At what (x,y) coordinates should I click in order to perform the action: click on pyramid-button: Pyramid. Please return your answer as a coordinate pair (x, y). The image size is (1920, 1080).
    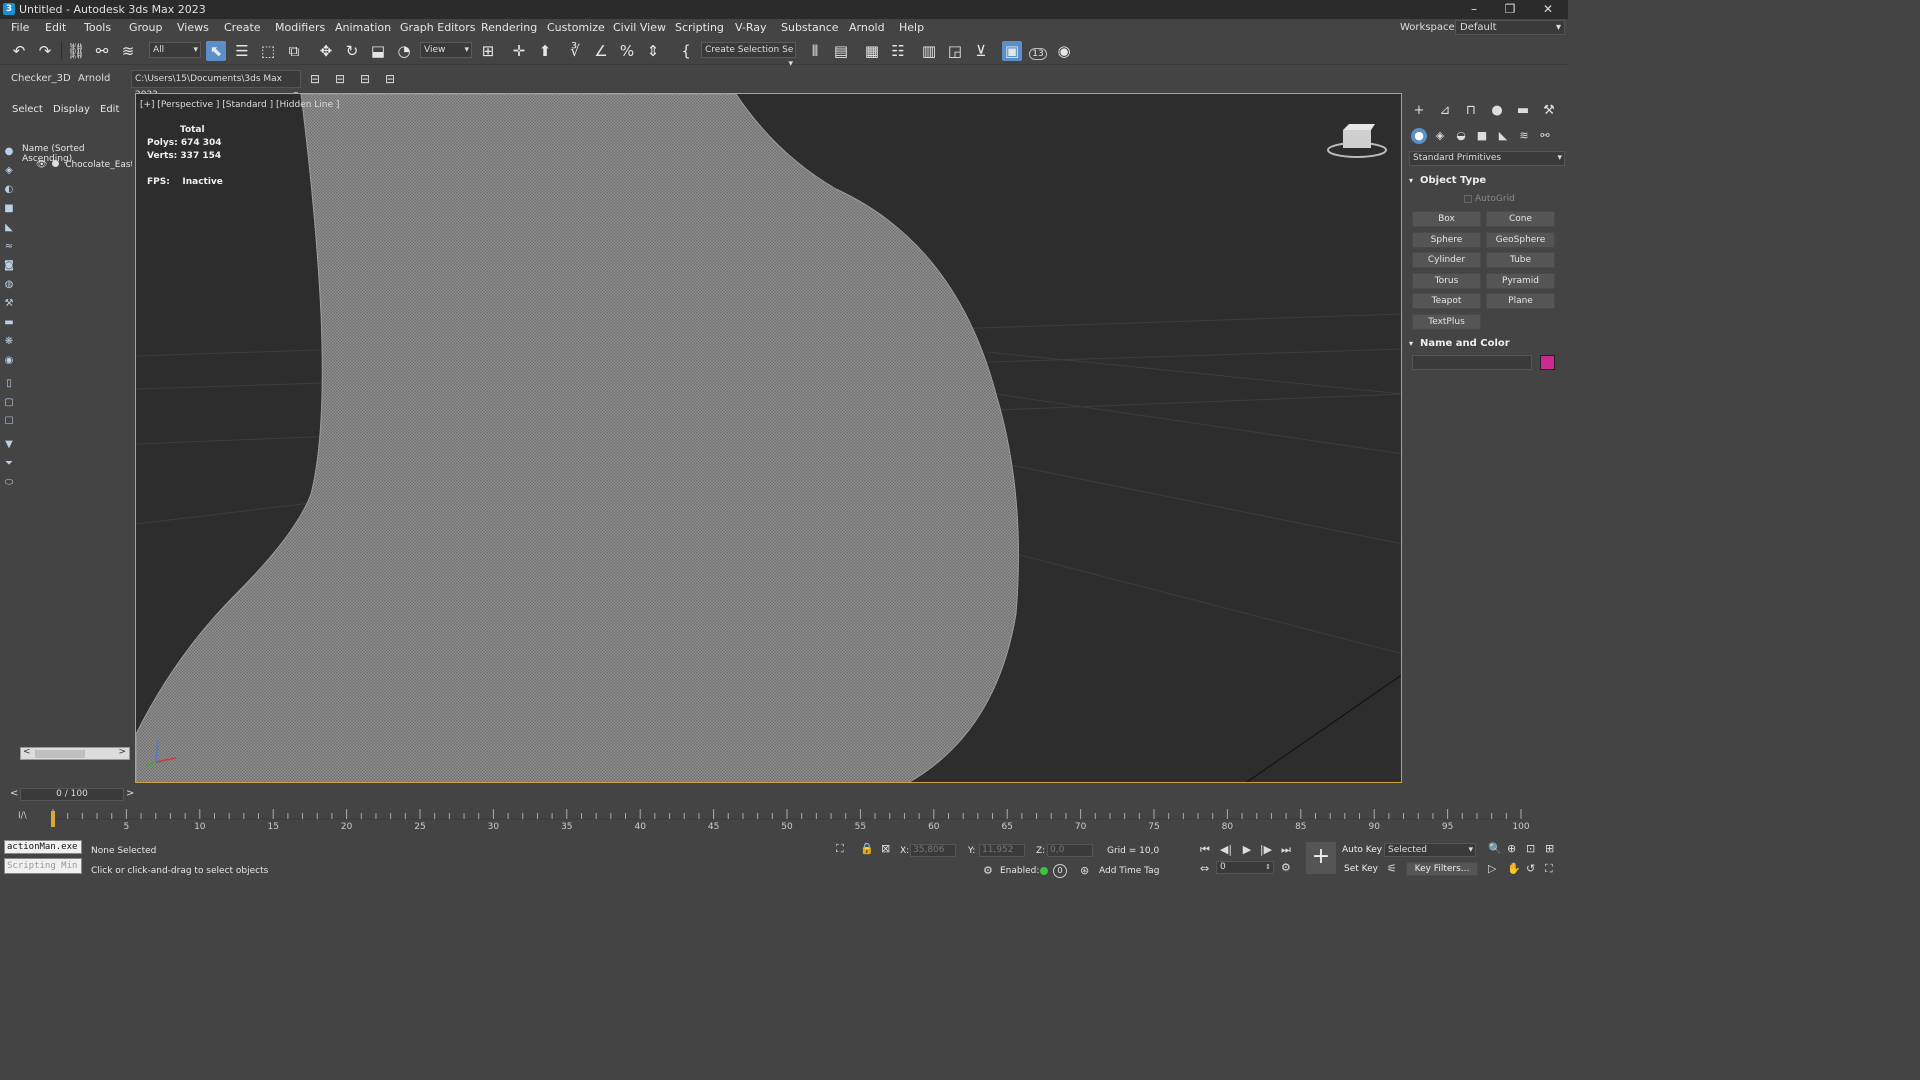
    Looking at the image, I should click on (1520, 281).